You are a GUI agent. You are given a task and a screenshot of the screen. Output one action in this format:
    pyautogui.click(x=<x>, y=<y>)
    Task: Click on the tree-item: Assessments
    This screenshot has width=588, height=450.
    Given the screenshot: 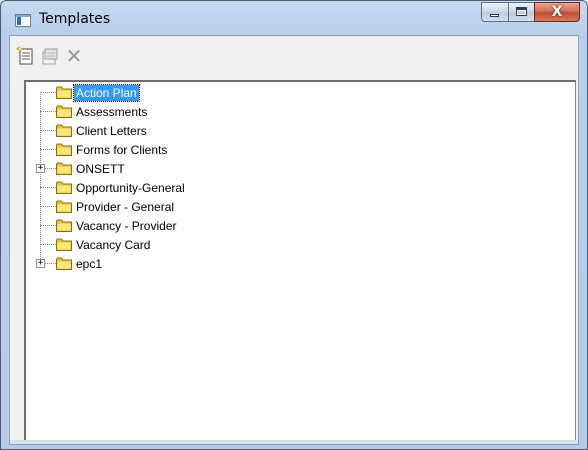 What is the action you would take?
    pyautogui.click(x=176, y=111)
    